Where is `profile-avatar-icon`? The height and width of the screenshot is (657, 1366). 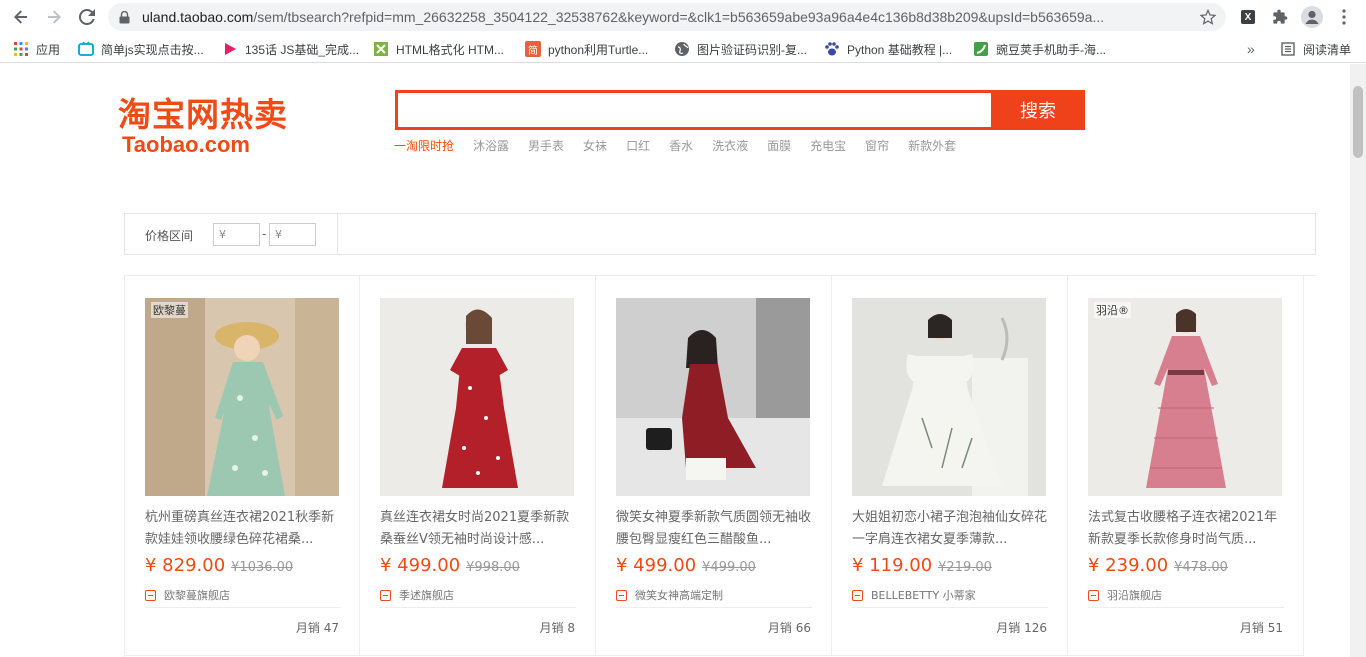 profile-avatar-icon is located at coordinates (1312, 17).